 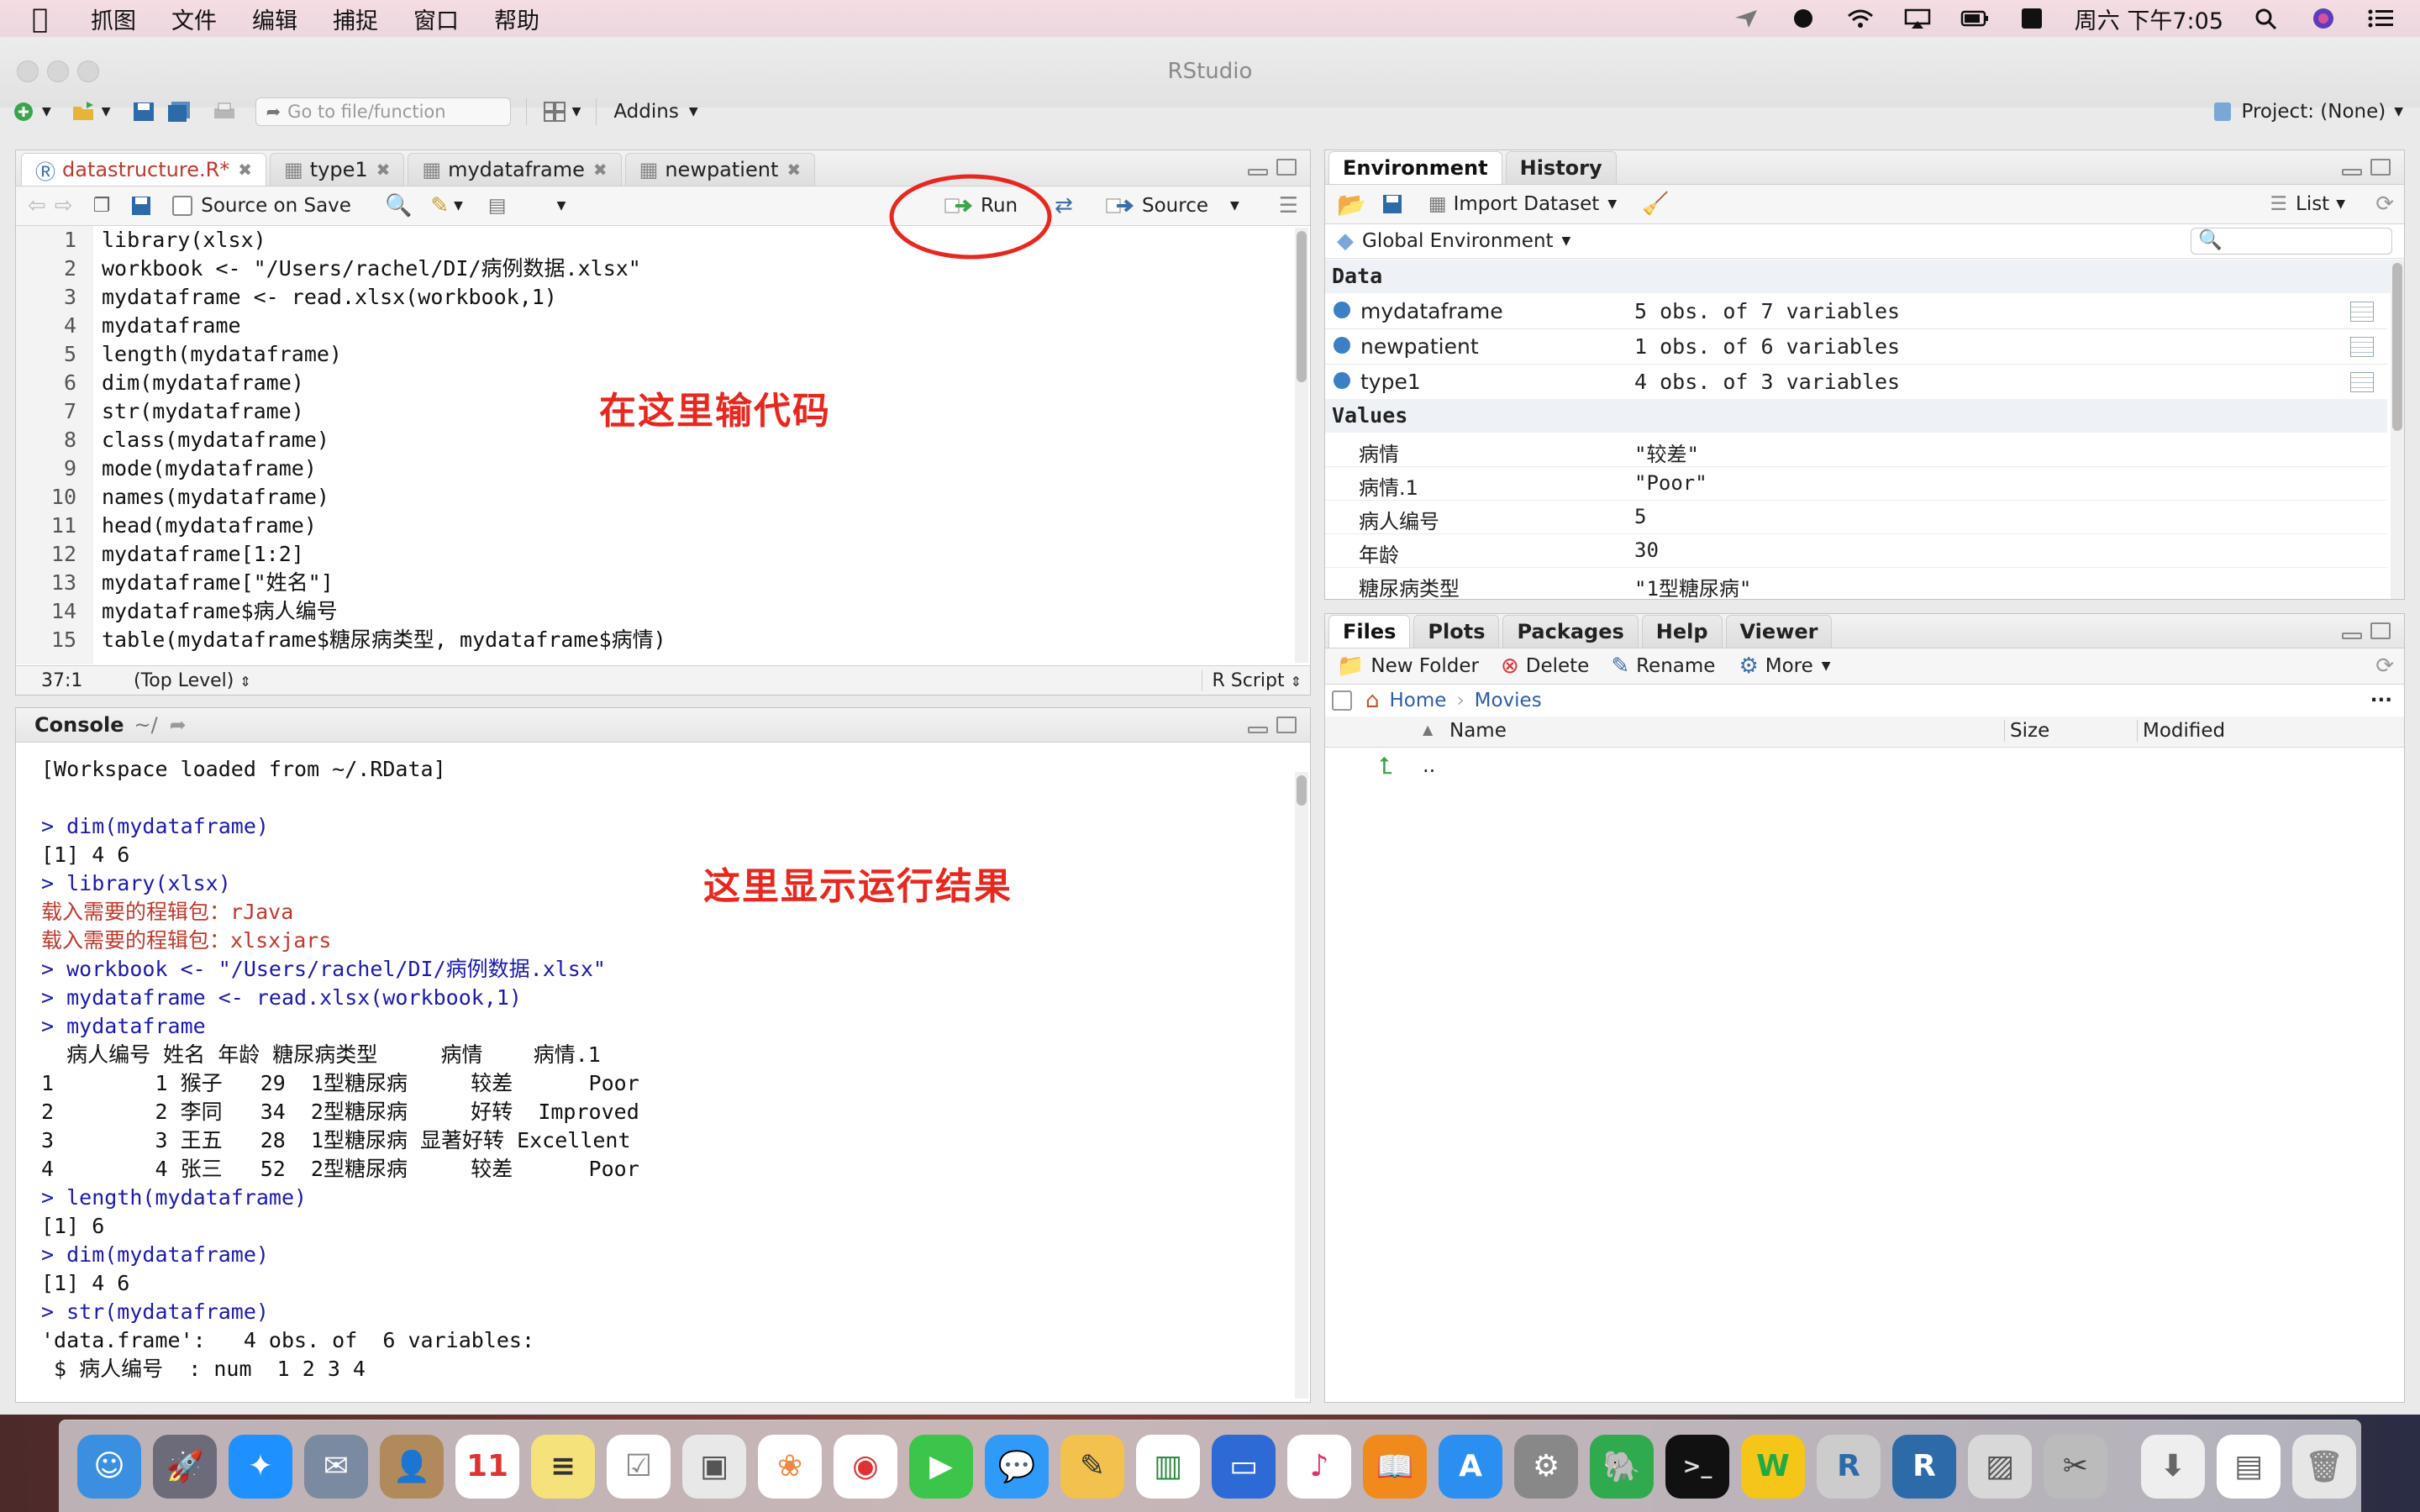 I want to click on app-store-icon: A, so click(x=1470, y=1466).